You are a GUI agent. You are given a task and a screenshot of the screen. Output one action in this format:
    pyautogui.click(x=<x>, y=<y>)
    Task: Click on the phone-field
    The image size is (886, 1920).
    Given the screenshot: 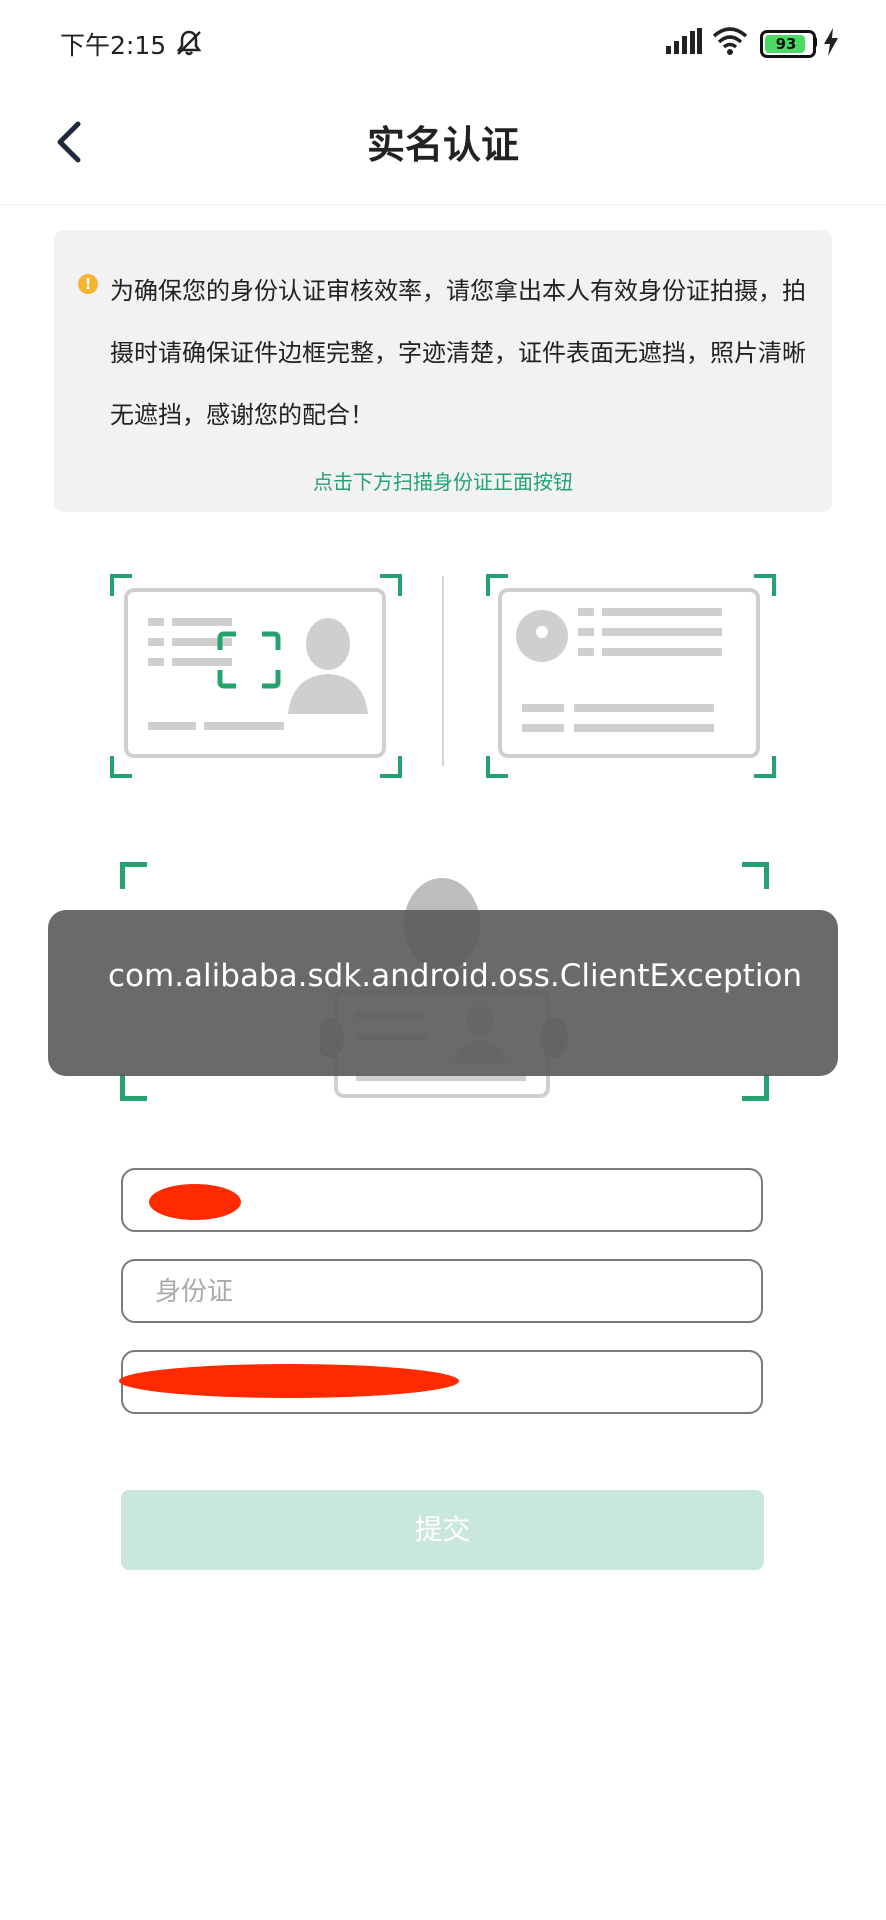 What is the action you would take?
    pyautogui.click(x=441, y=1382)
    